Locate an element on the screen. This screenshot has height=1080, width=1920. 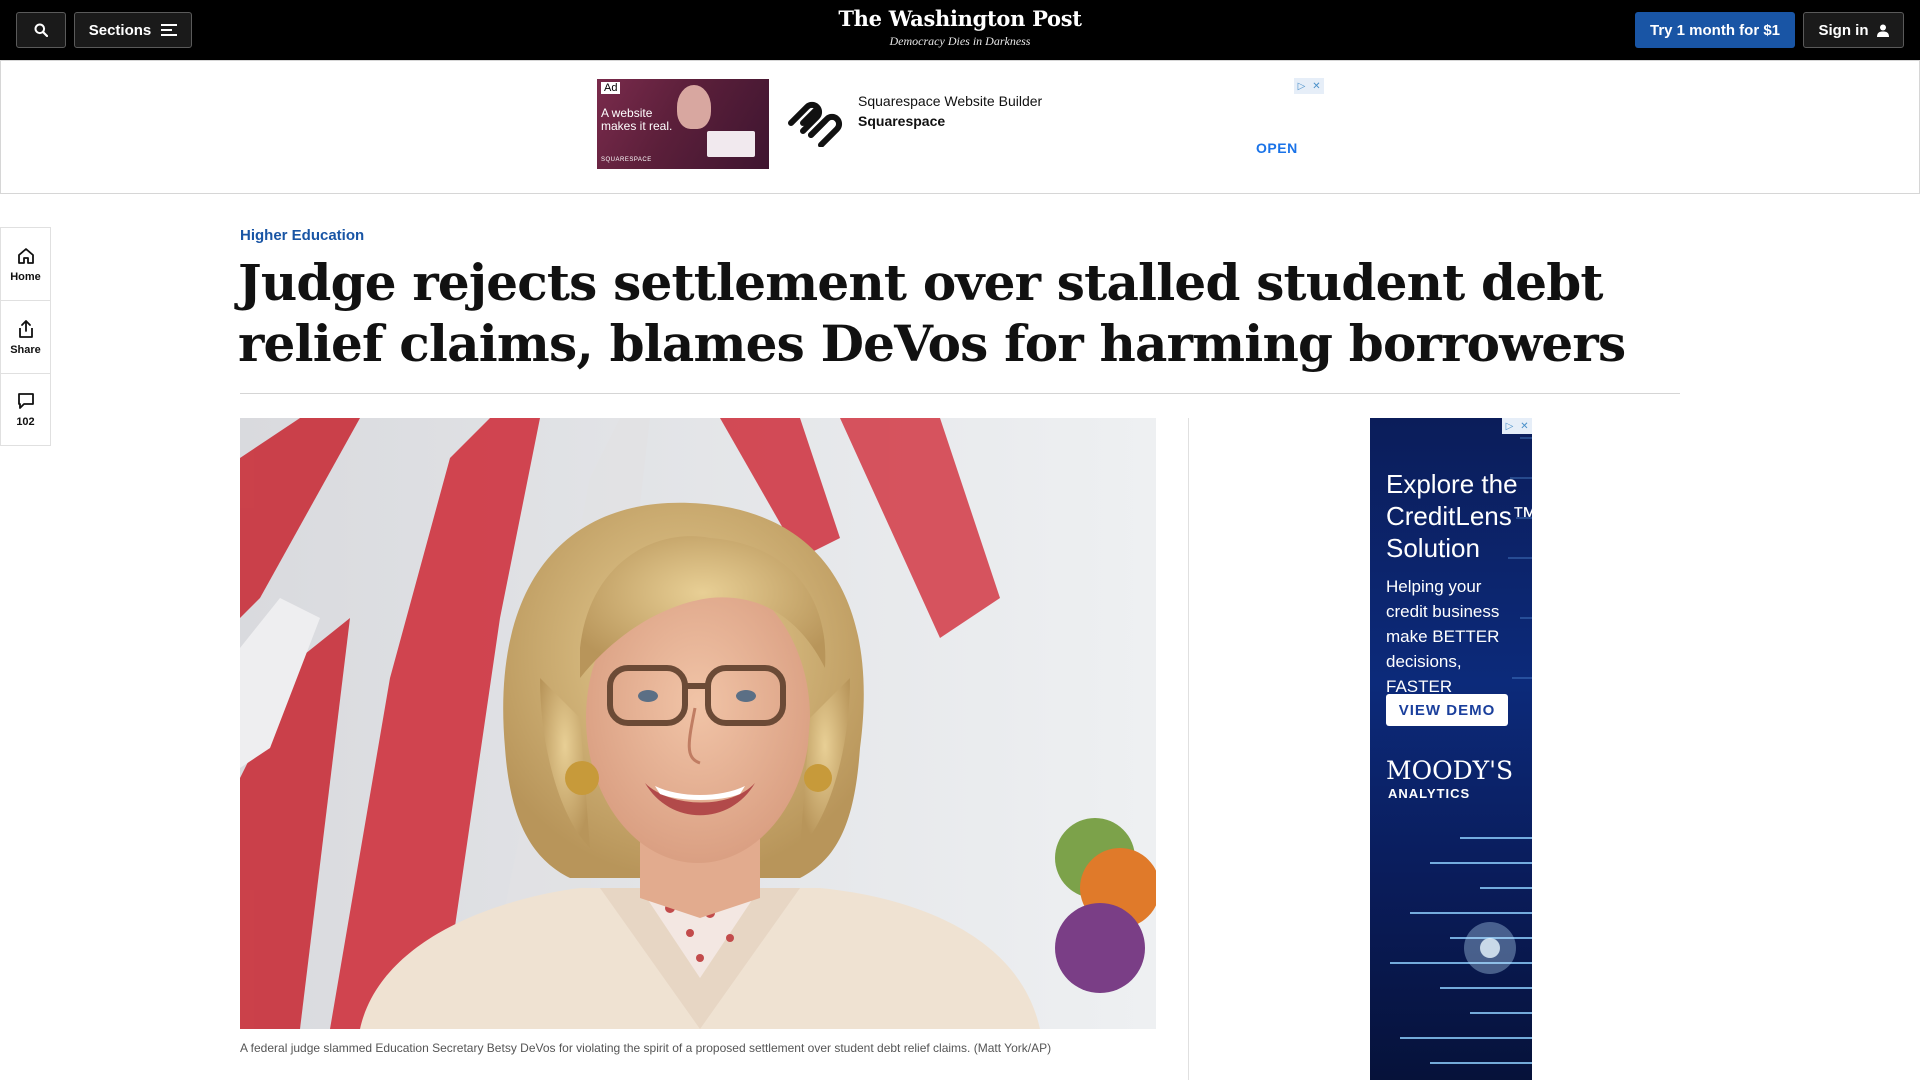
menu-icon is located at coordinates (169, 30).